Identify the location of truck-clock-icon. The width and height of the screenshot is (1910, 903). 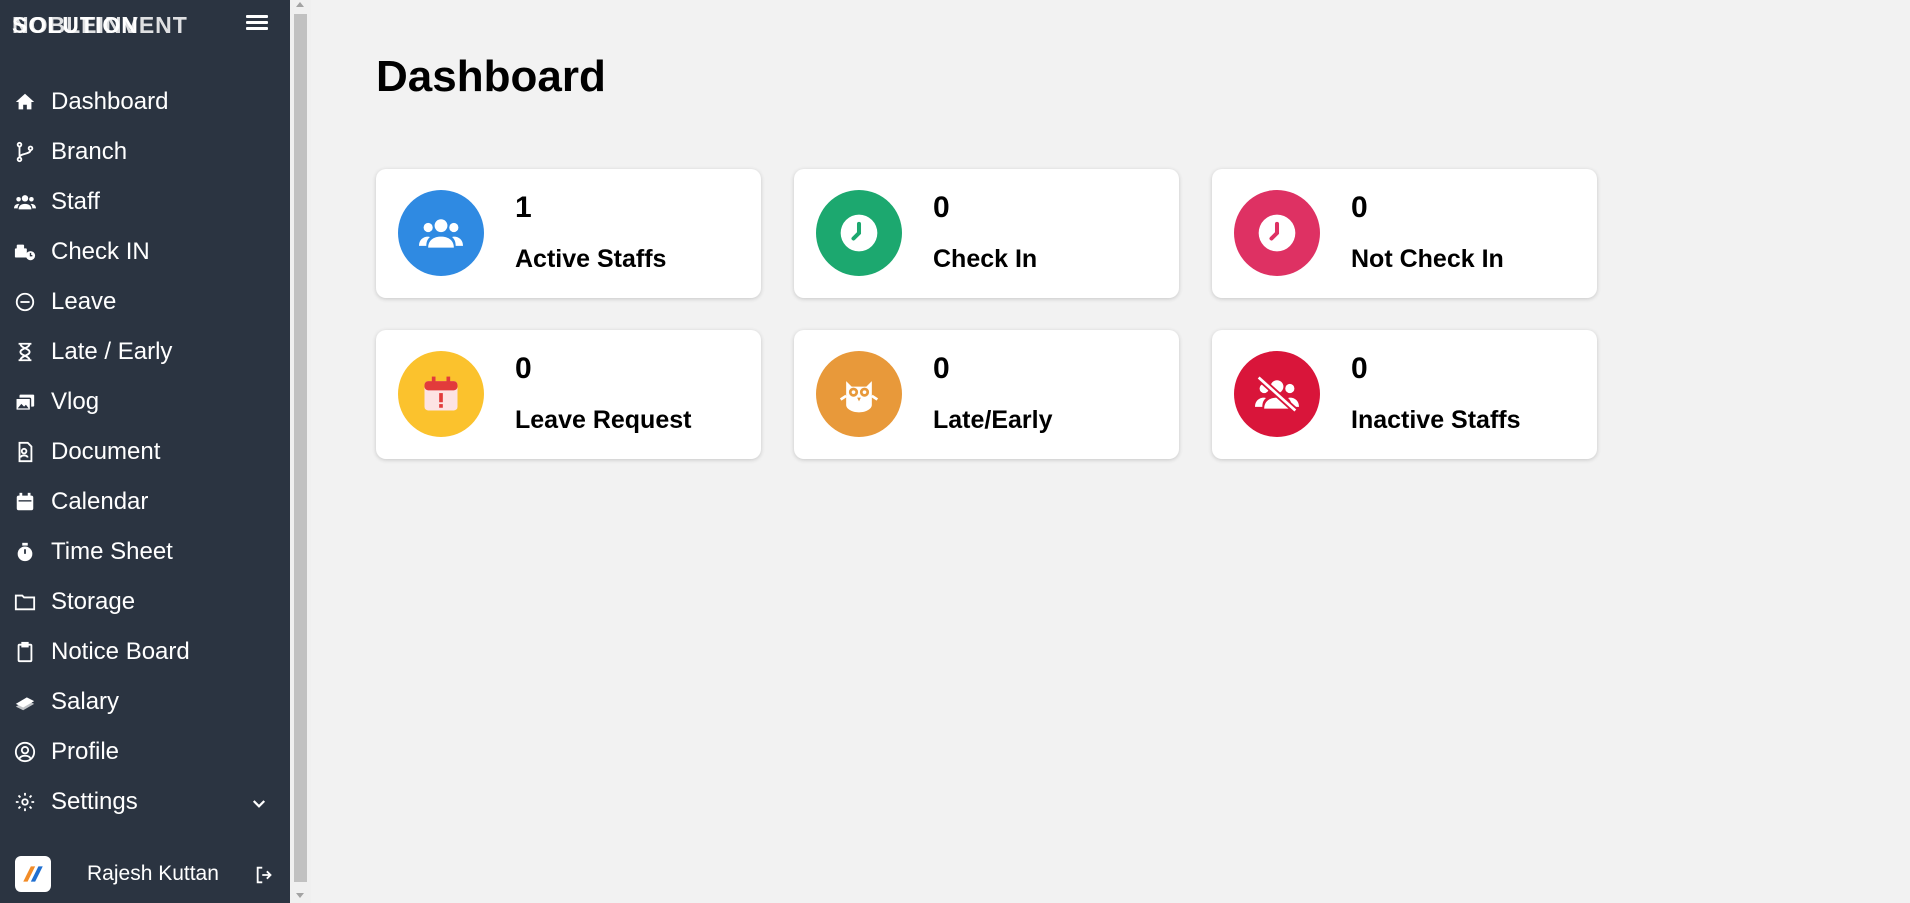
(25, 252).